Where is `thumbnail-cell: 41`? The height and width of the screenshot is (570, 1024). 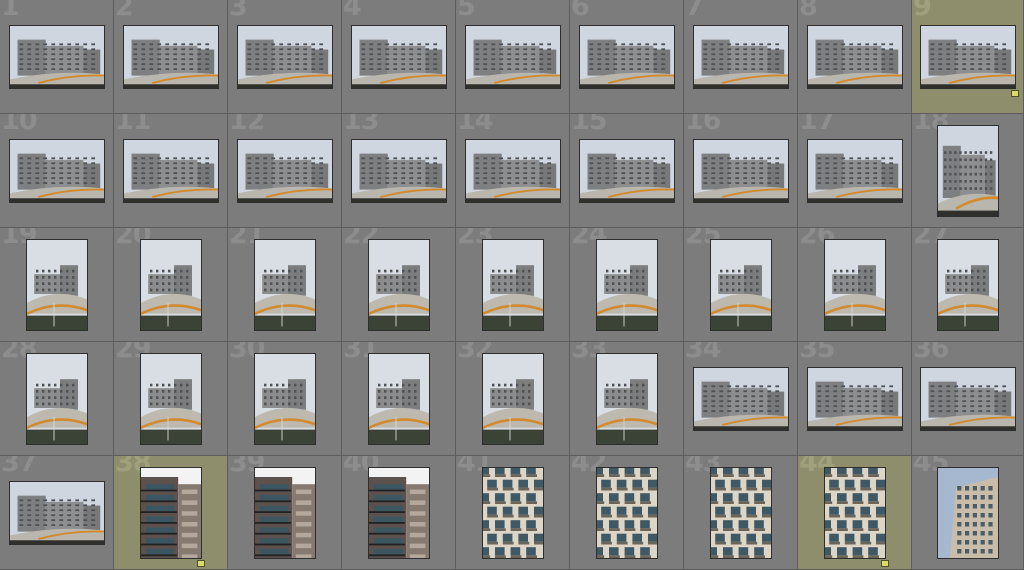 thumbnail-cell: 41 is located at coordinates (513, 513).